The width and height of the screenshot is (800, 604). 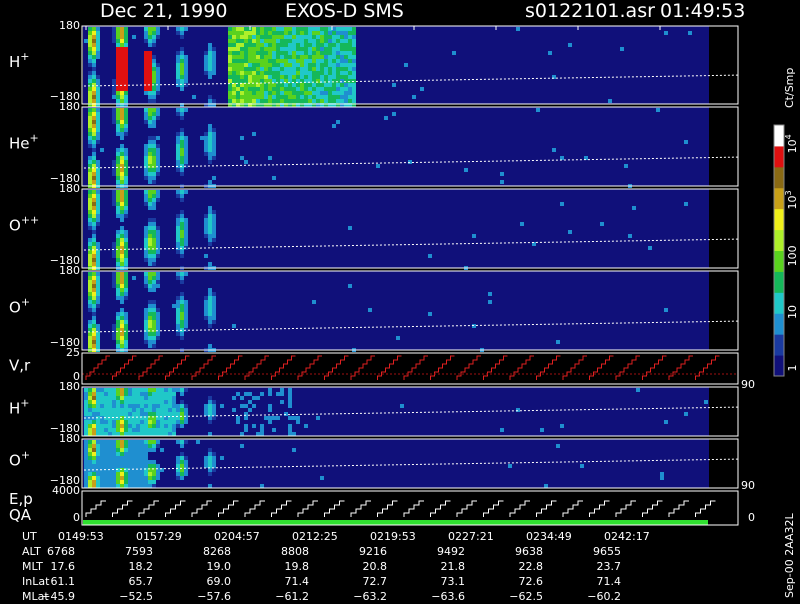 What do you see at coordinates (15, 226) in the screenshot?
I see `panel-oplusplus-label-main: O` at bounding box center [15, 226].